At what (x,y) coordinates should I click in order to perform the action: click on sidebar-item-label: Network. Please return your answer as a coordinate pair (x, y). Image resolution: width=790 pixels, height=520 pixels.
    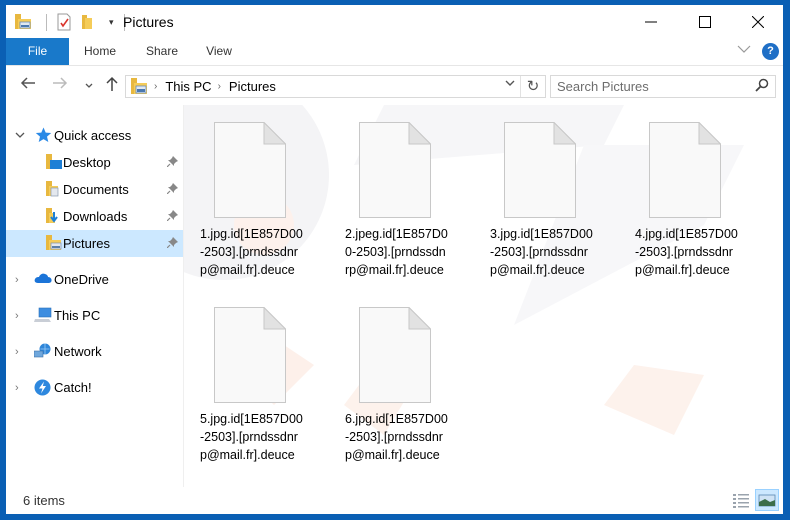
    Looking at the image, I should click on (78, 351).